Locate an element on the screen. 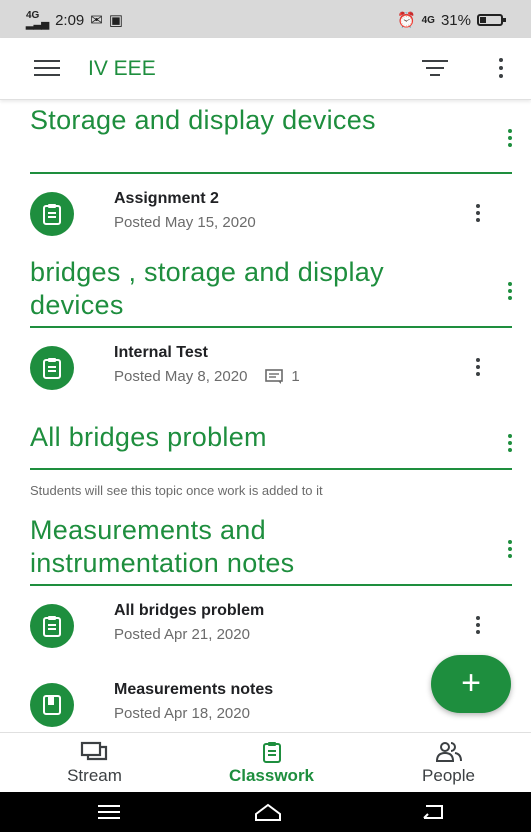 This screenshot has height=832, width=531. item-posted-date: Posted Apr 21, 2020 is located at coordinates (182, 634).